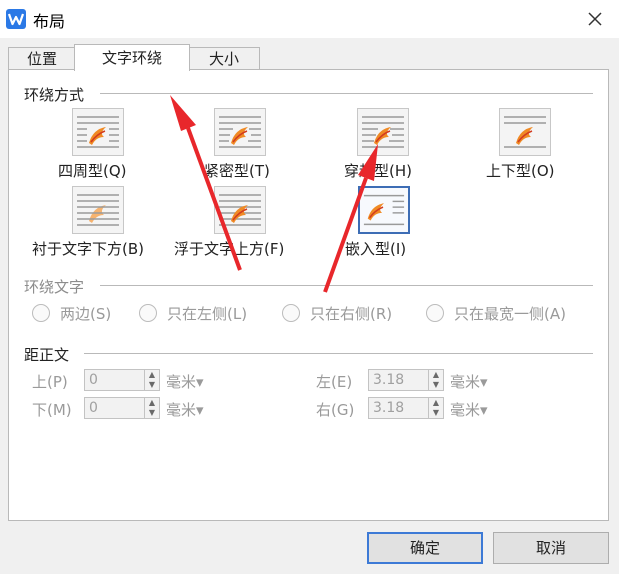 The height and width of the screenshot is (574, 619). I want to click on wrap-in-front-icon, so click(240, 210).